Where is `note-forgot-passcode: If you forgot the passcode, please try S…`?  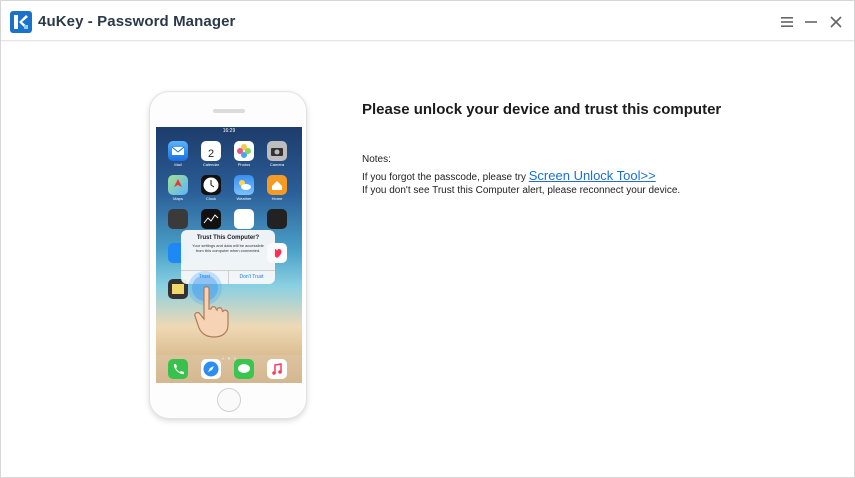 note-forgot-passcode: If you forgot the passcode, please try S… is located at coordinates (509, 175).